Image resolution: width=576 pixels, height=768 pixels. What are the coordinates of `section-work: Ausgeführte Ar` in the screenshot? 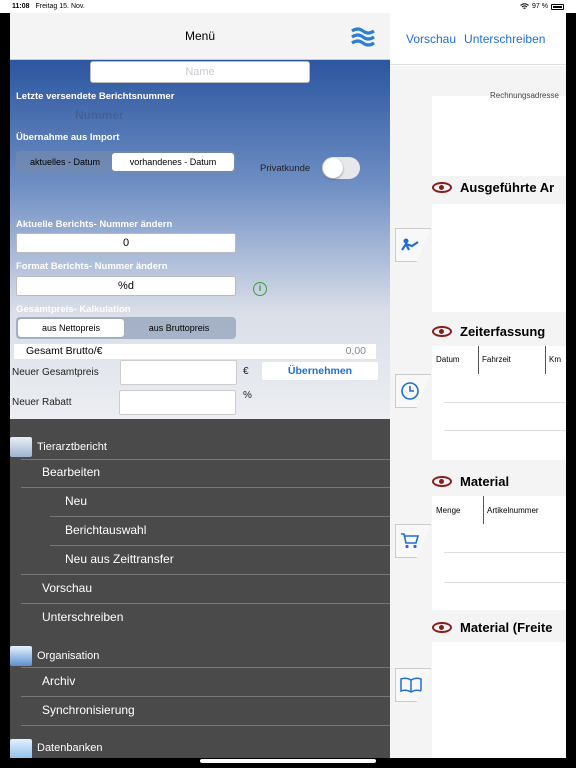 It's located at (493, 187).